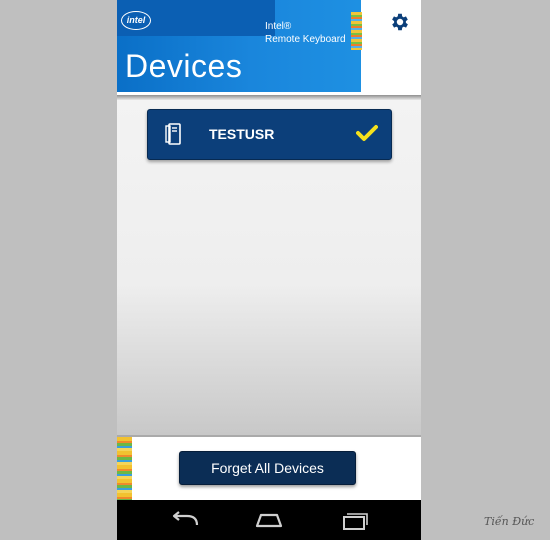  What do you see at coordinates (400, 22) in the screenshot?
I see `gear-icon` at bounding box center [400, 22].